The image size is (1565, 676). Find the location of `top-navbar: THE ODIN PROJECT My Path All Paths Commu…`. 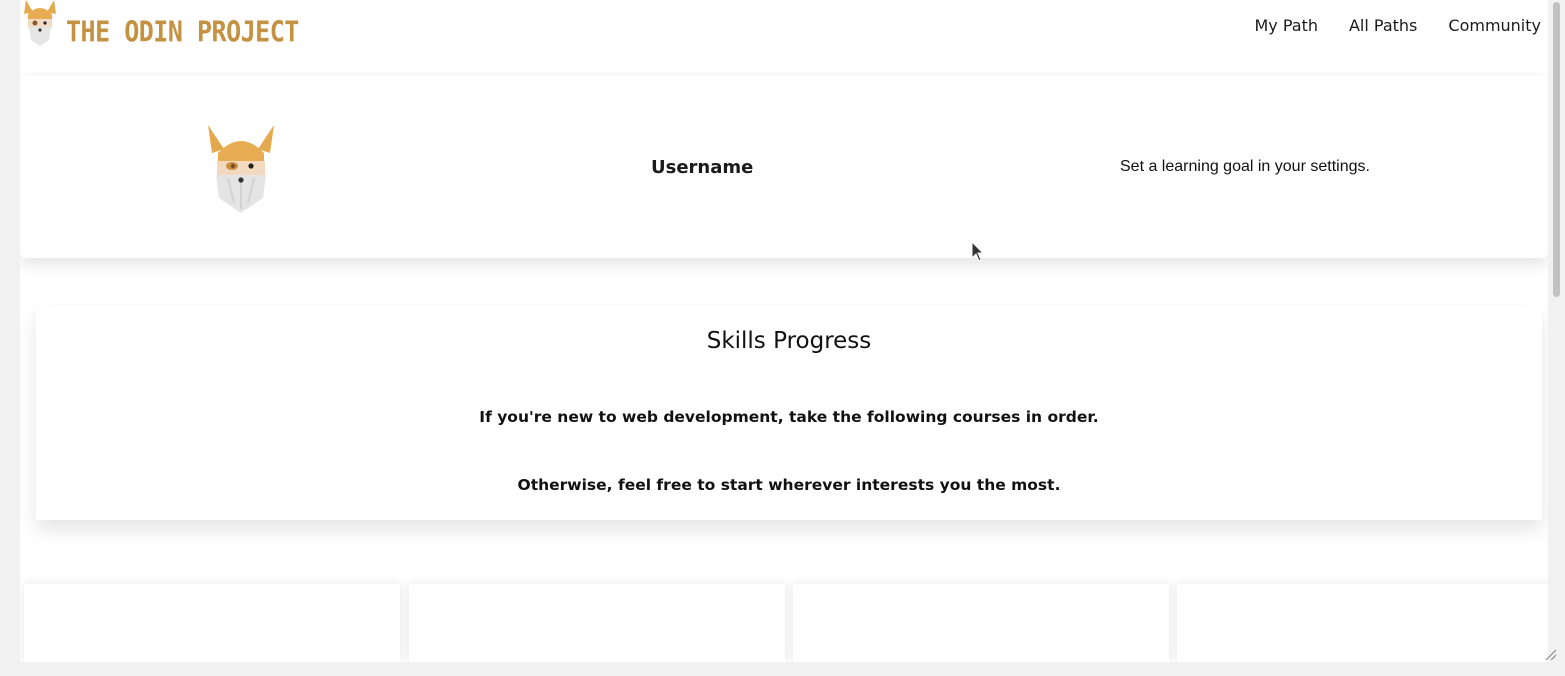

top-navbar: THE ODIN PROJECT My Path All Paths Commu… is located at coordinates (784, 33).